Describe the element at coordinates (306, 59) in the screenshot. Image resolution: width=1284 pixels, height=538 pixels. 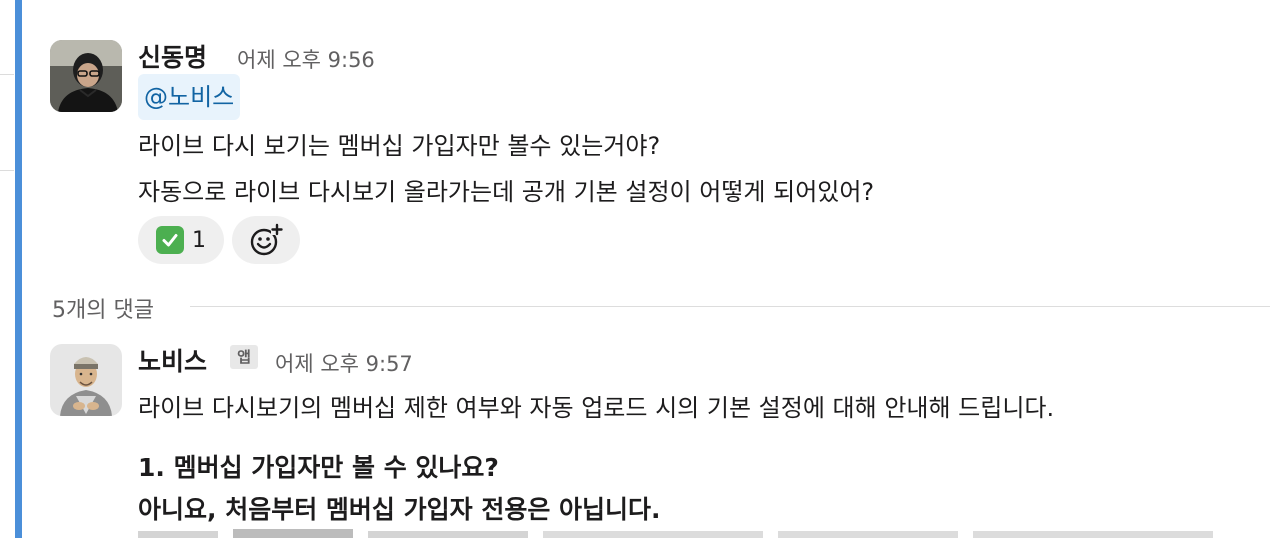
I see `message-timestamp: 어제 오후 9:56` at that location.